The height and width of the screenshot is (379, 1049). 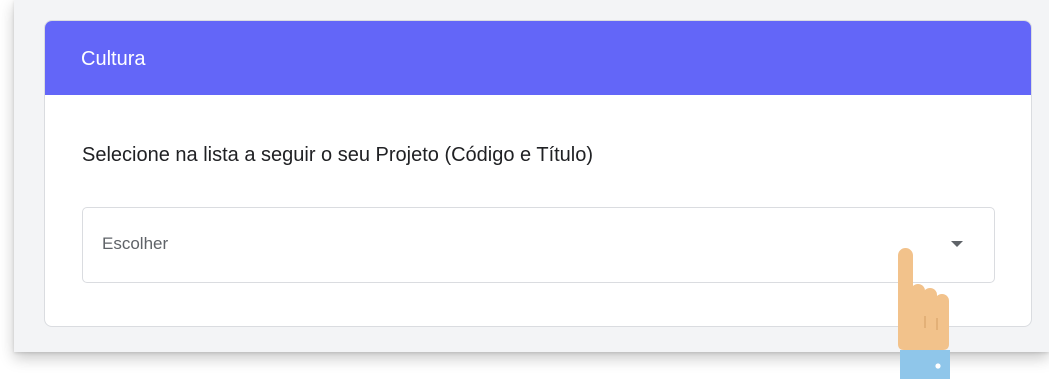 What do you see at coordinates (924, 313) in the screenshot?
I see `pointing-hand-icon` at bounding box center [924, 313].